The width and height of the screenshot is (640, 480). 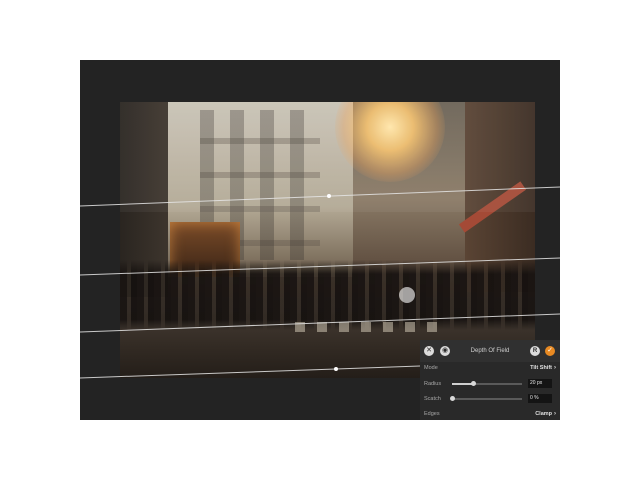 I want to click on edges-row: Edges Clamp ›, so click(x=490, y=414).